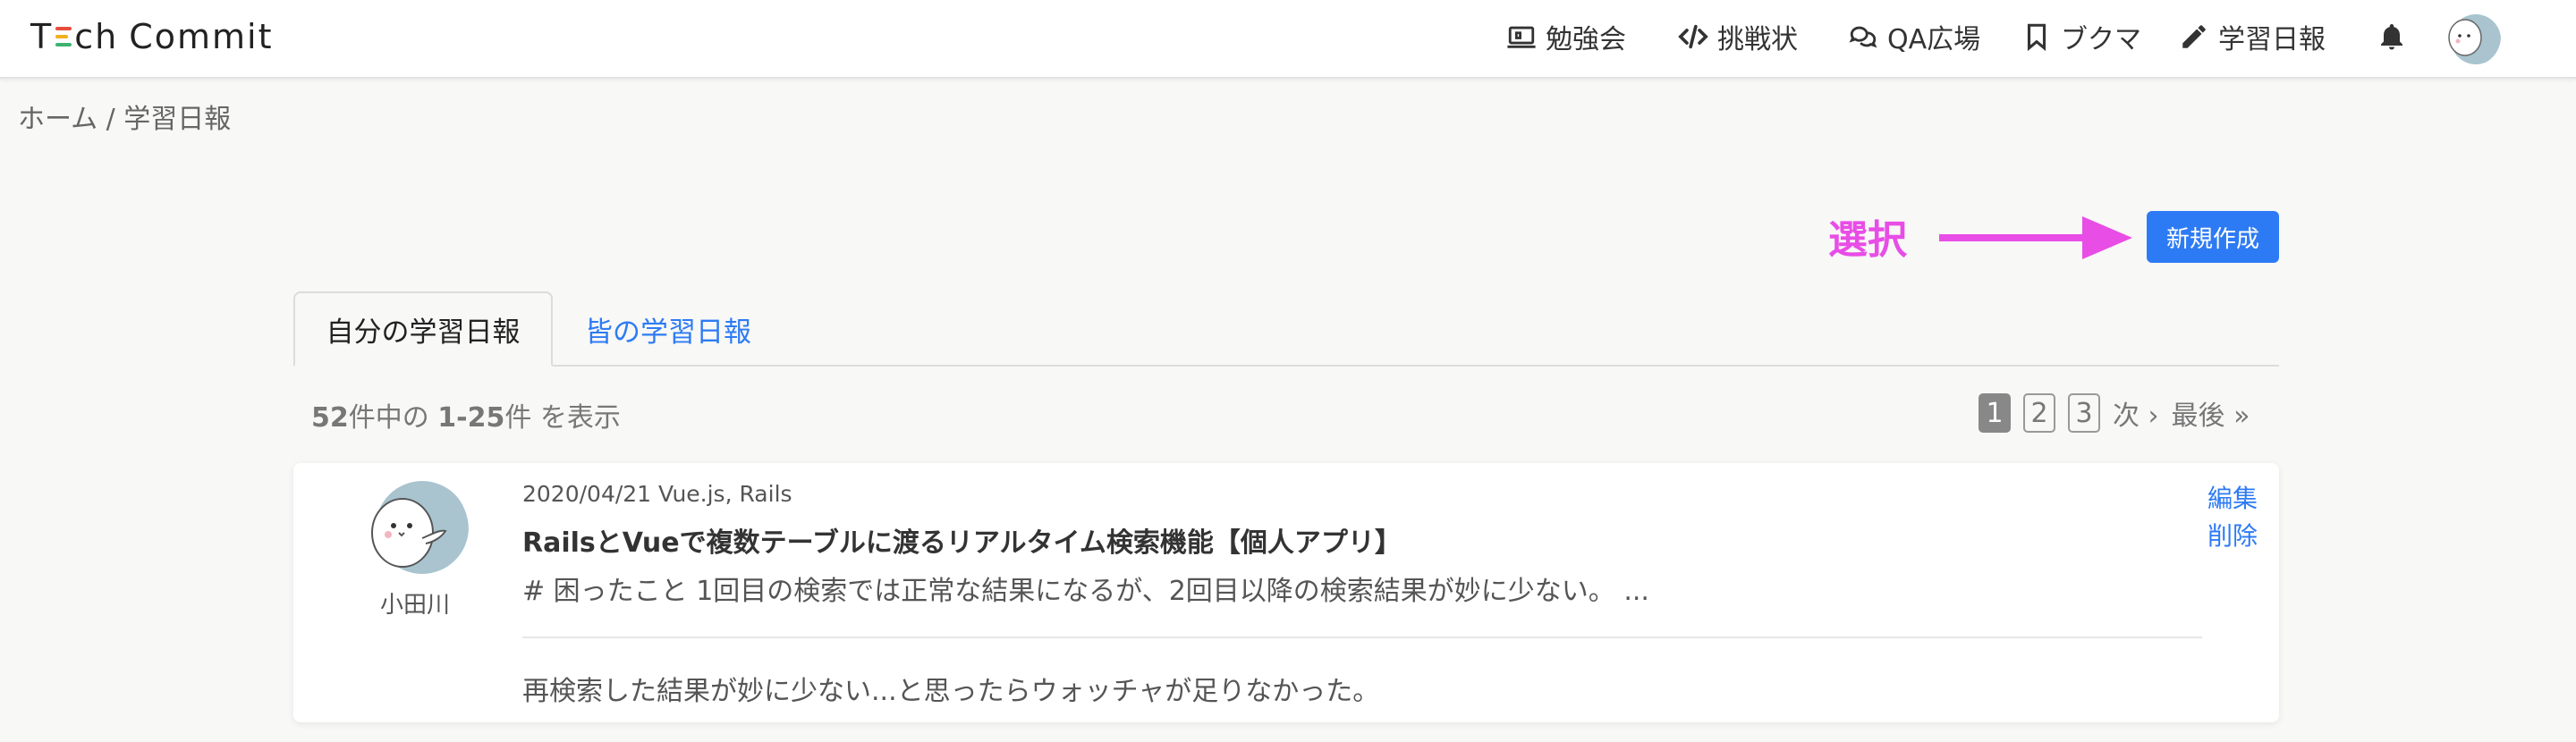 The height and width of the screenshot is (742, 2576). What do you see at coordinates (2036, 37) in the screenshot?
I see `bookmark-icon` at bounding box center [2036, 37].